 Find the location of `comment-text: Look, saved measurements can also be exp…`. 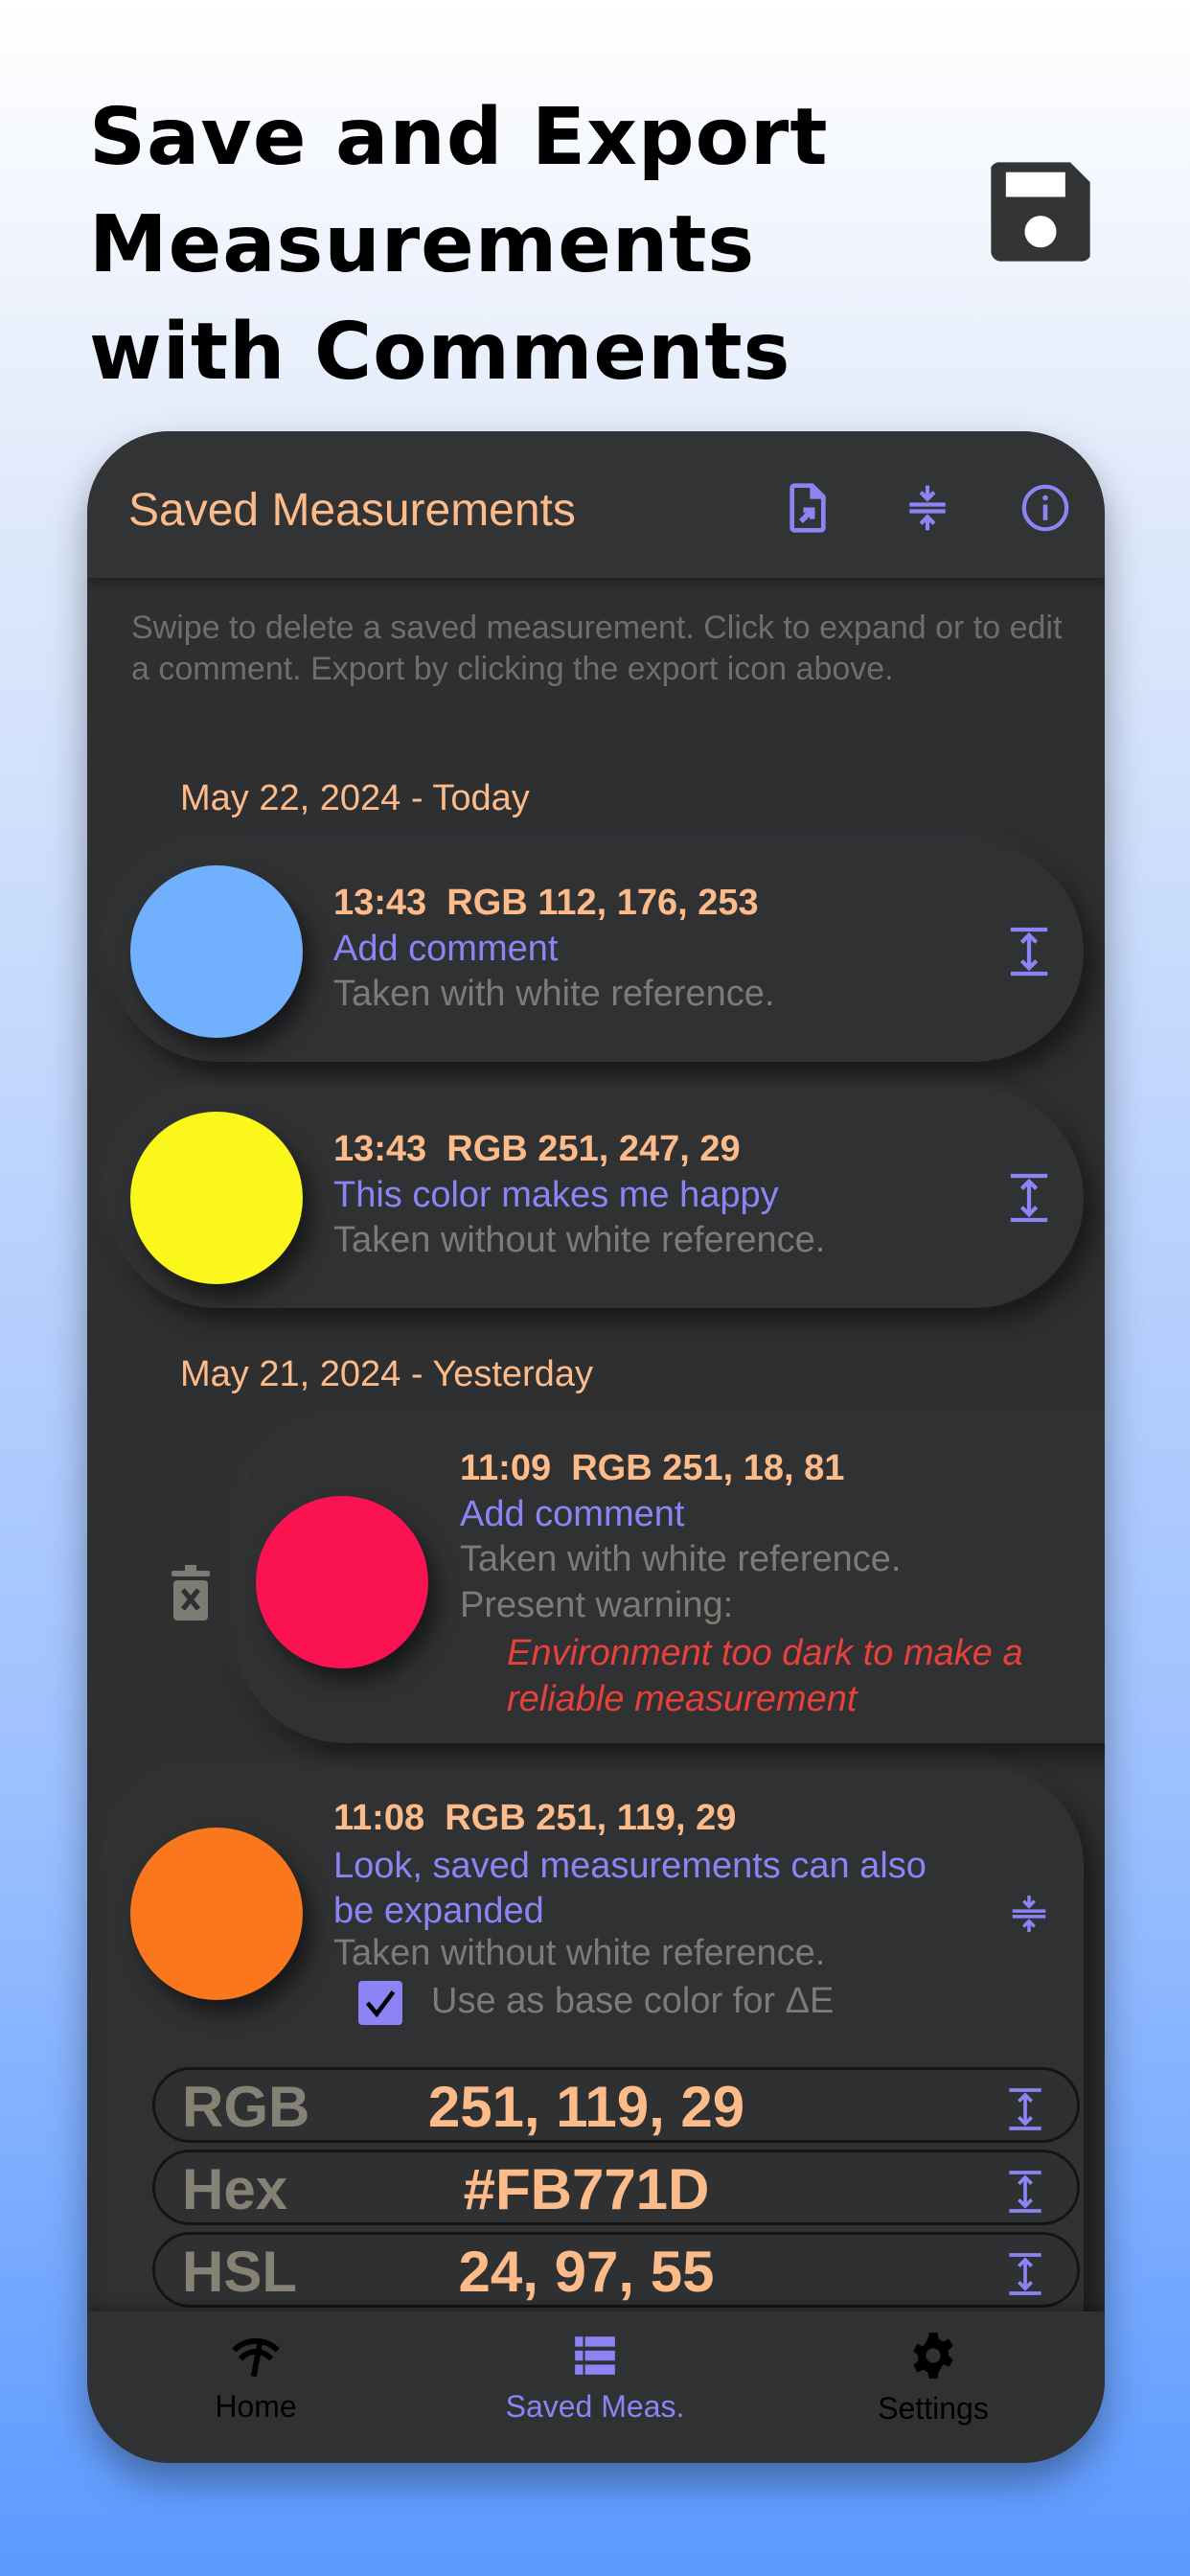

comment-text: Look, saved measurements can also be exp… is located at coordinates (640, 1889).